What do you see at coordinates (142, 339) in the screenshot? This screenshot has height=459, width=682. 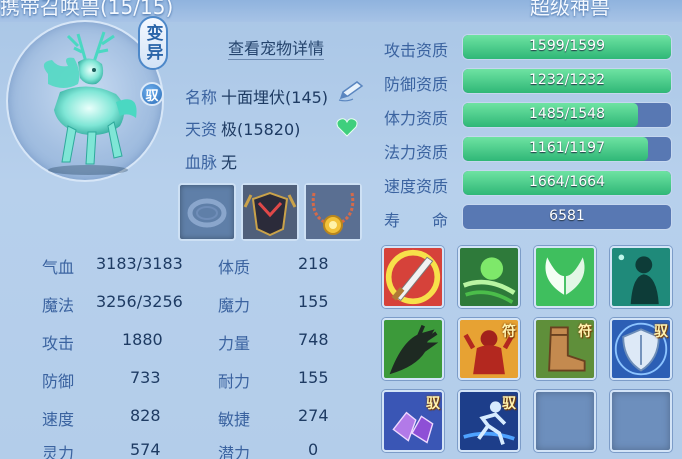 I see `atk-value: 1880` at bounding box center [142, 339].